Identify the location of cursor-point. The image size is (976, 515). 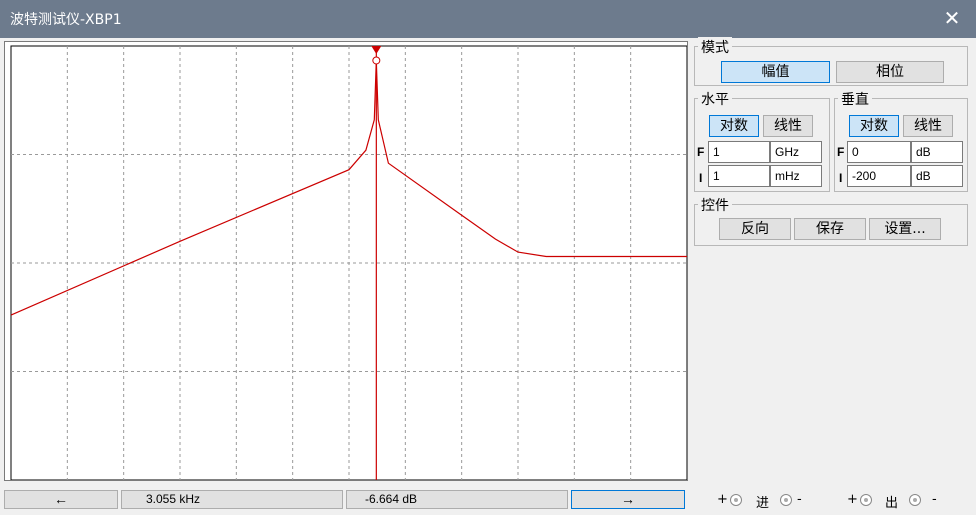
(376, 60).